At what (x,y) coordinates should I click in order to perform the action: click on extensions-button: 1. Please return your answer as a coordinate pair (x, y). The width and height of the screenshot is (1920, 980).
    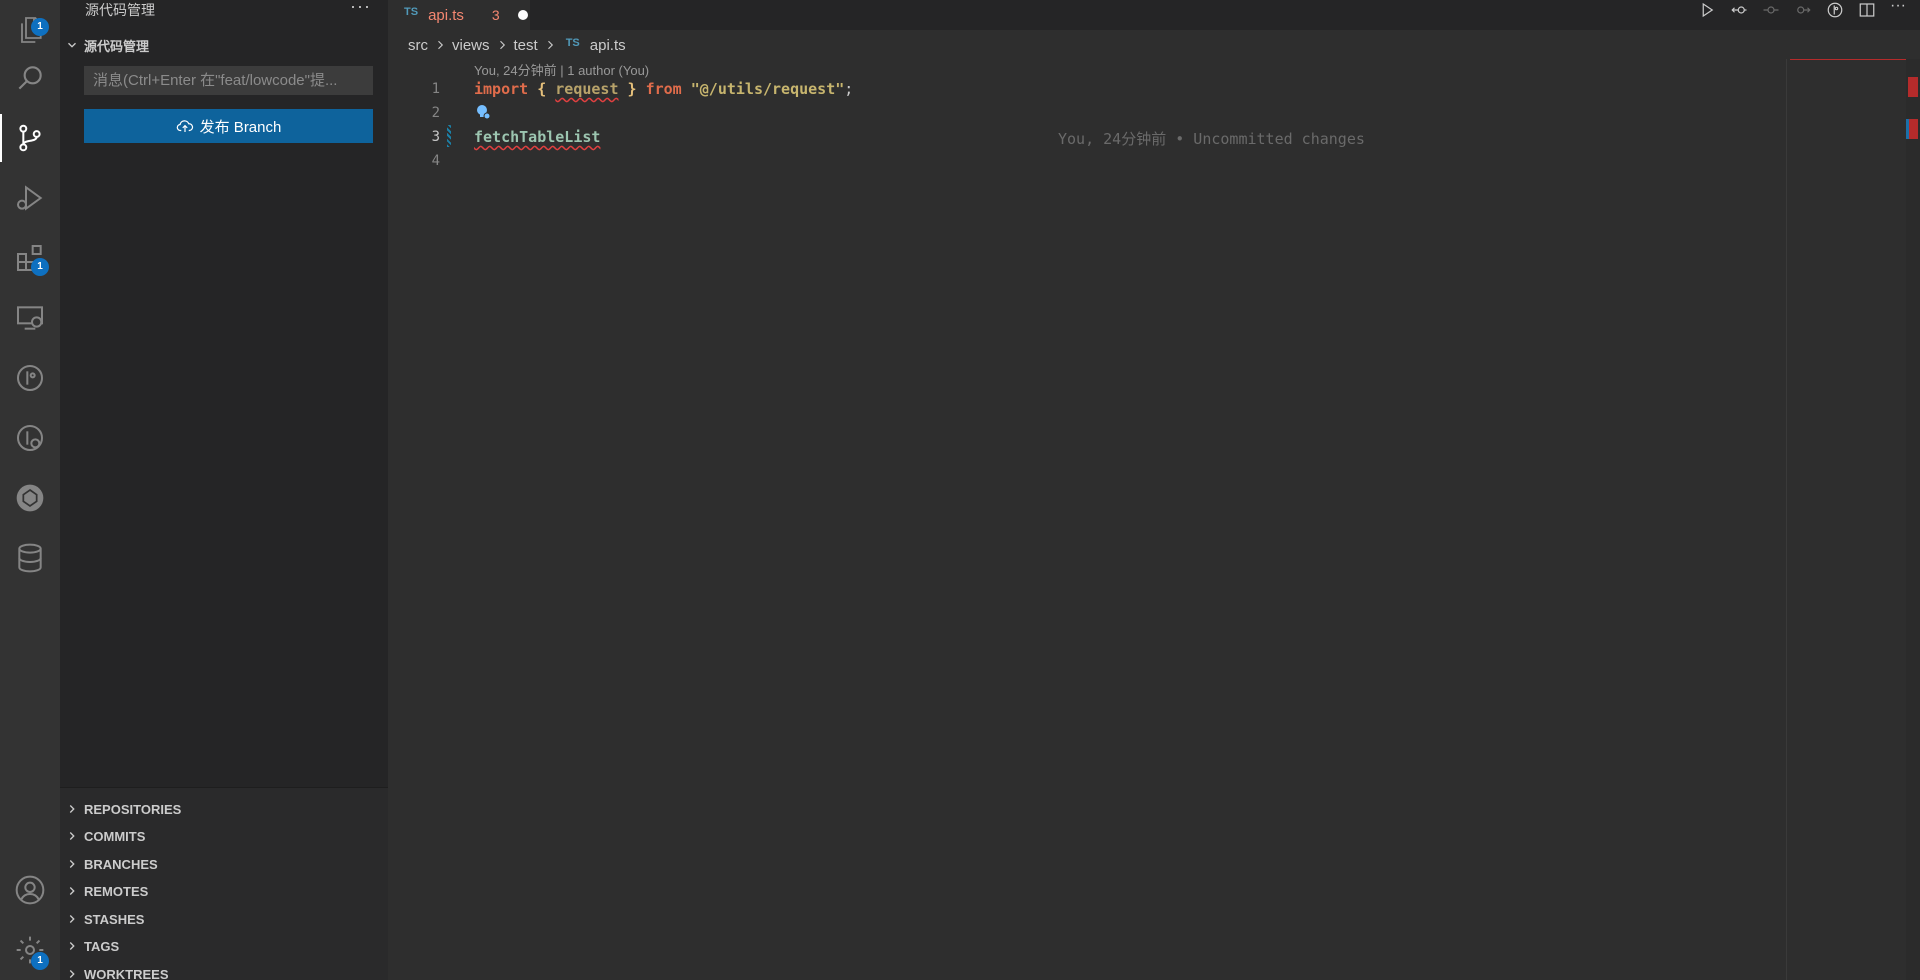
    Looking at the image, I should click on (30, 258).